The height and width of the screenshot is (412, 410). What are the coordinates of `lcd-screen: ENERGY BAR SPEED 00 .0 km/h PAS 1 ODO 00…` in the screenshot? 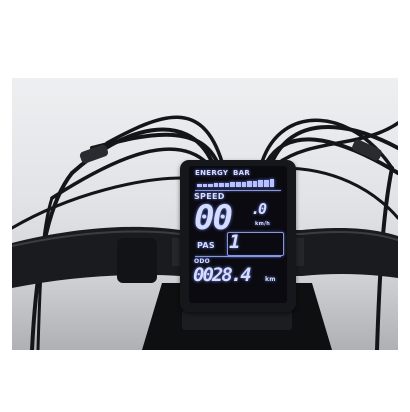 It's located at (238, 234).